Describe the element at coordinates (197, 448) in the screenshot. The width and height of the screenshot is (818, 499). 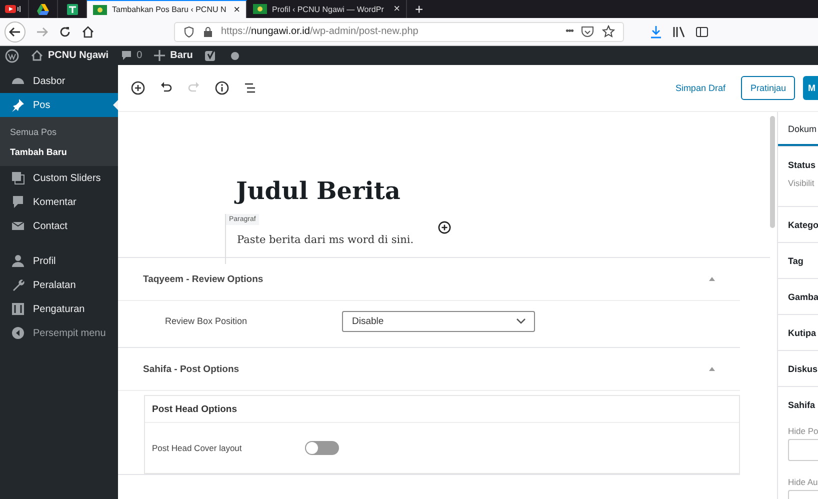
I see `field-label: Post Head Cover layout` at that location.